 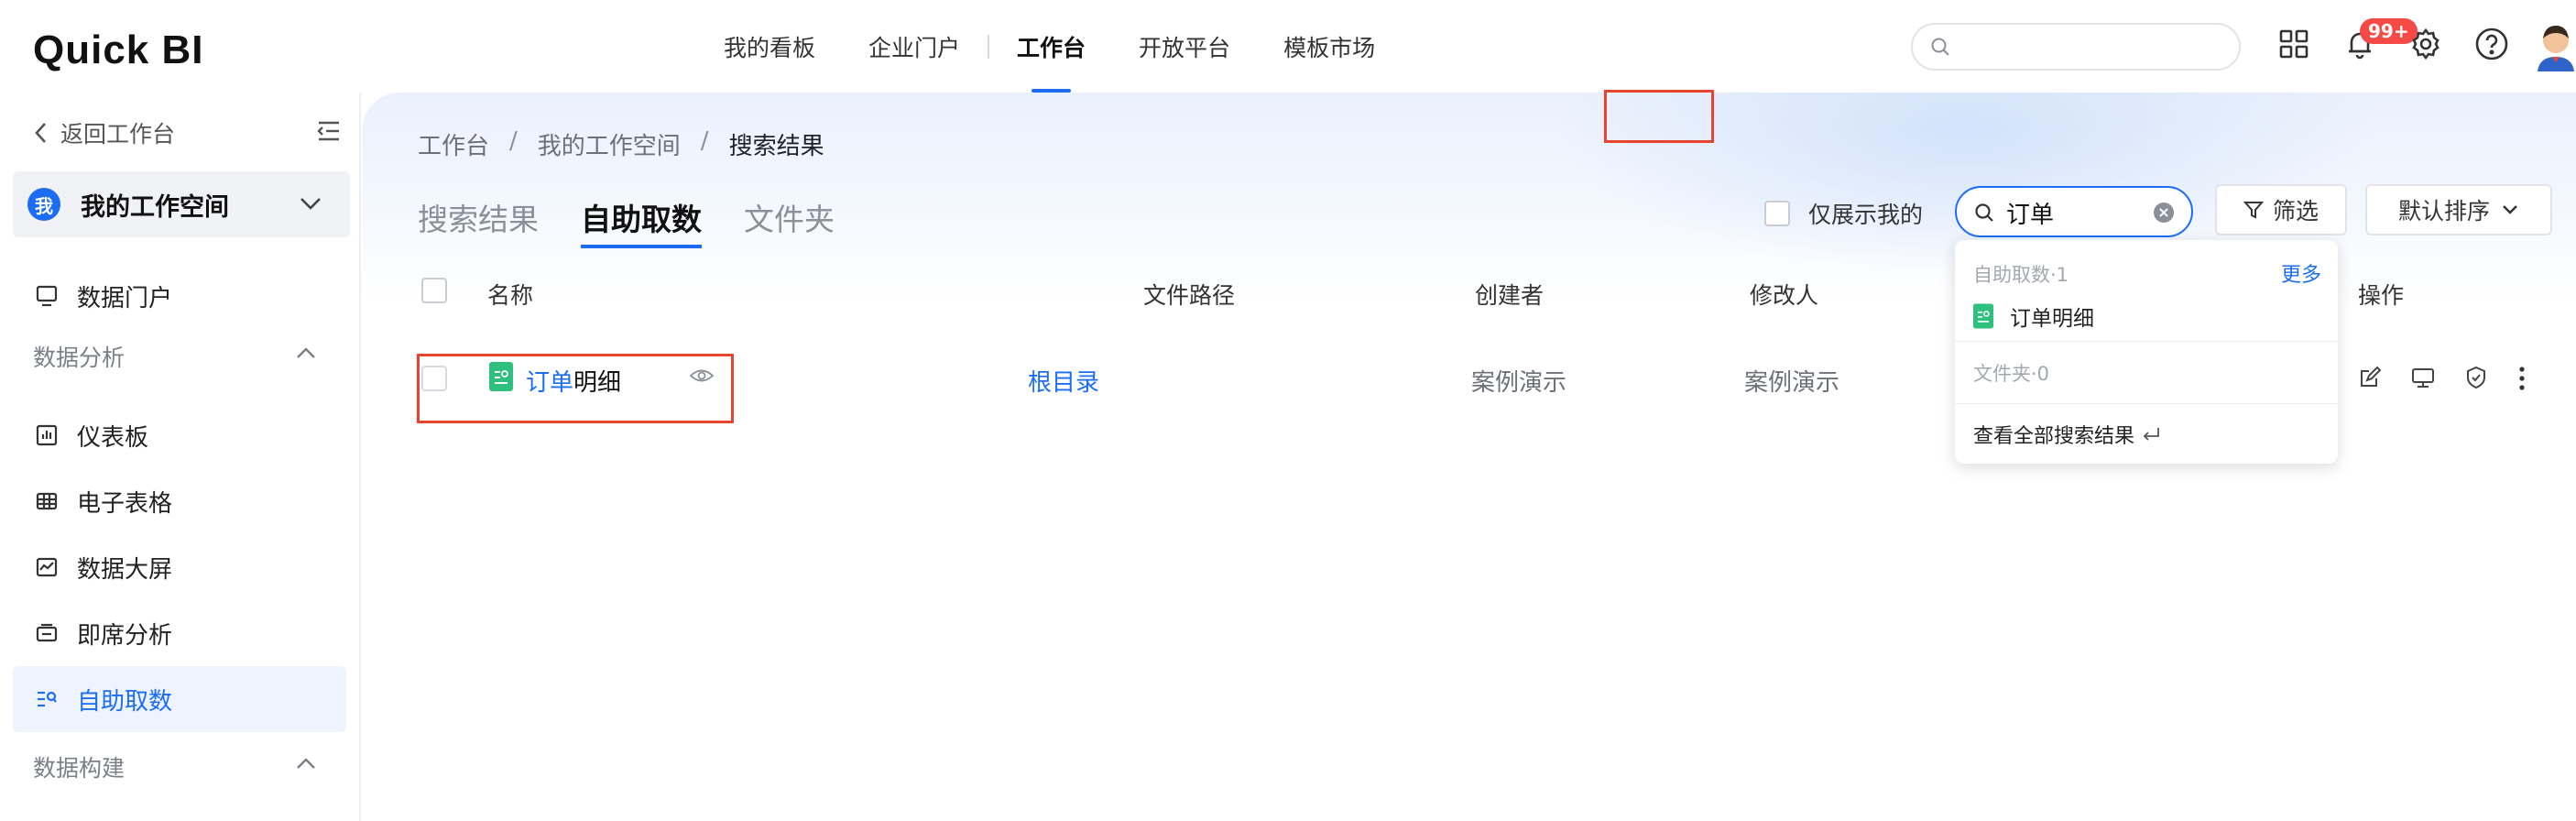 What do you see at coordinates (175, 357) in the screenshot?
I see `sidebar-group-data-analysis: 数据分析` at bounding box center [175, 357].